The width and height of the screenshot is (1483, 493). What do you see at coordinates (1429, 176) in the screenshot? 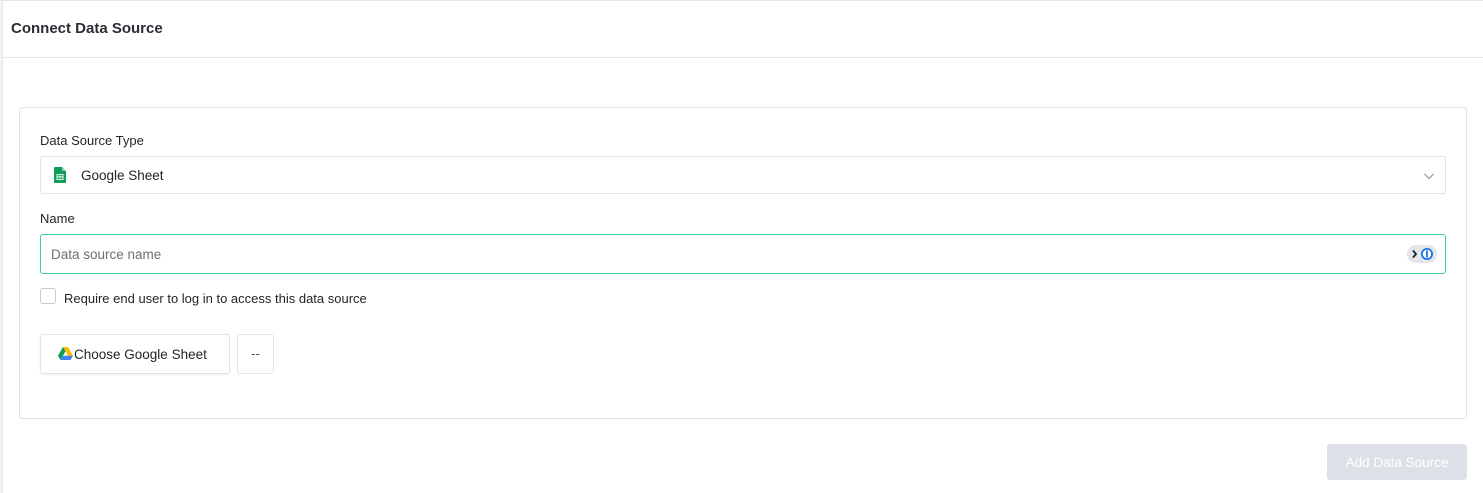
I see `chevron-down-icon` at bounding box center [1429, 176].